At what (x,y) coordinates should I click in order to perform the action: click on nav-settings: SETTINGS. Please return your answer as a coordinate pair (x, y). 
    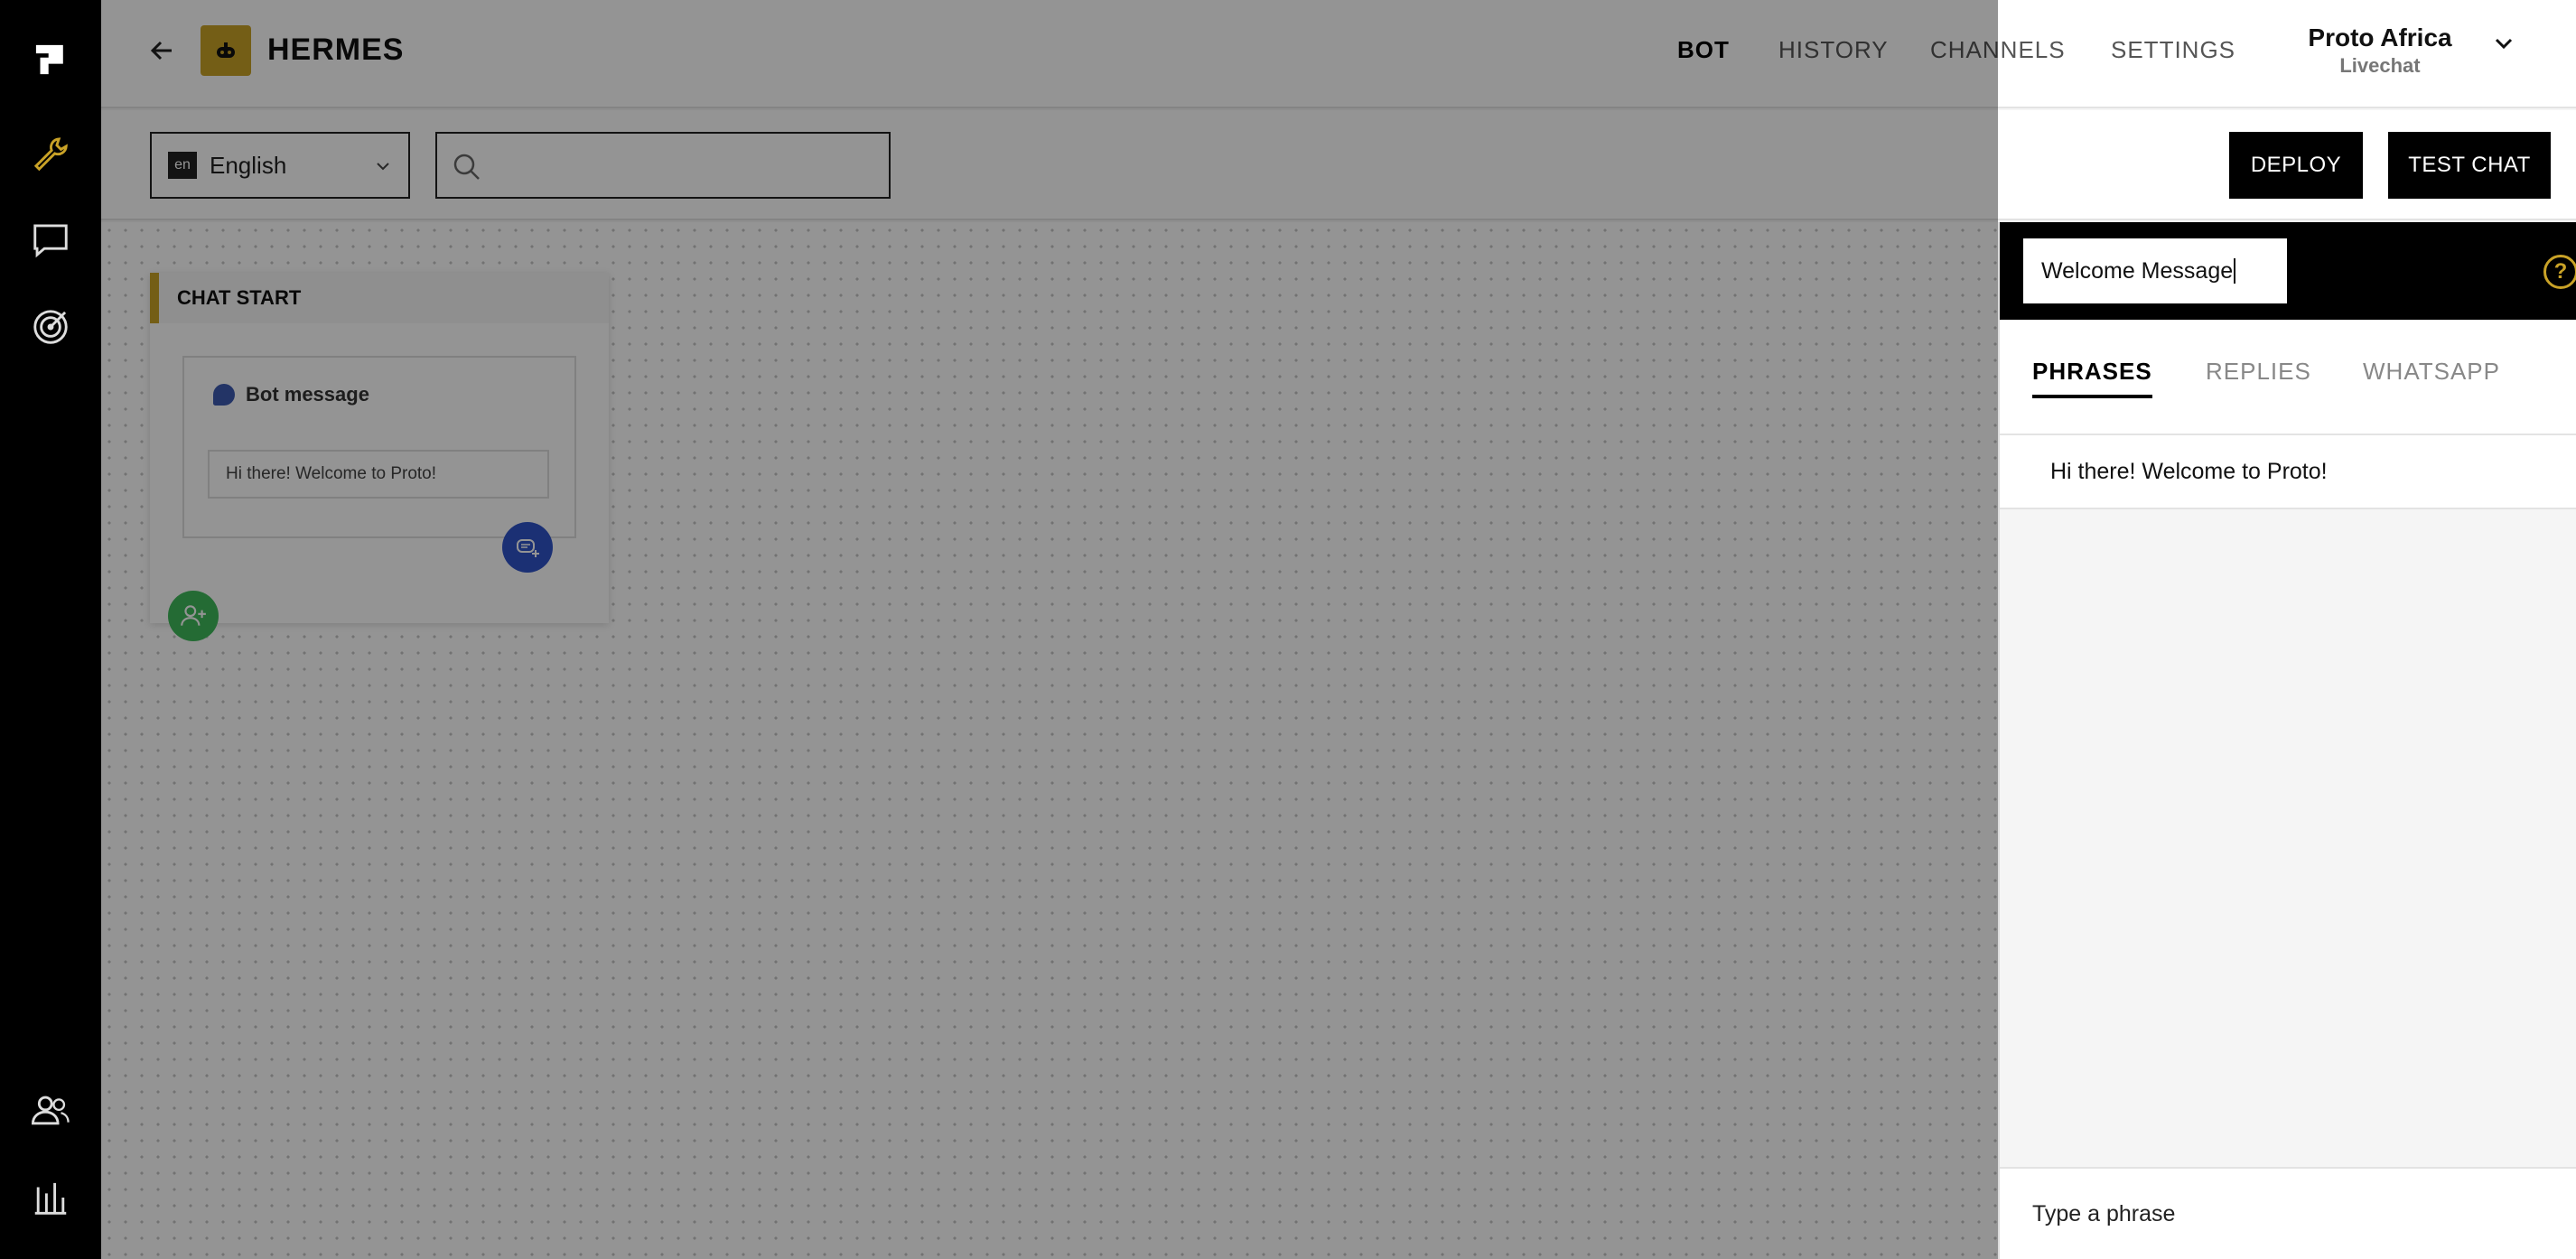
    Looking at the image, I should click on (2173, 50).